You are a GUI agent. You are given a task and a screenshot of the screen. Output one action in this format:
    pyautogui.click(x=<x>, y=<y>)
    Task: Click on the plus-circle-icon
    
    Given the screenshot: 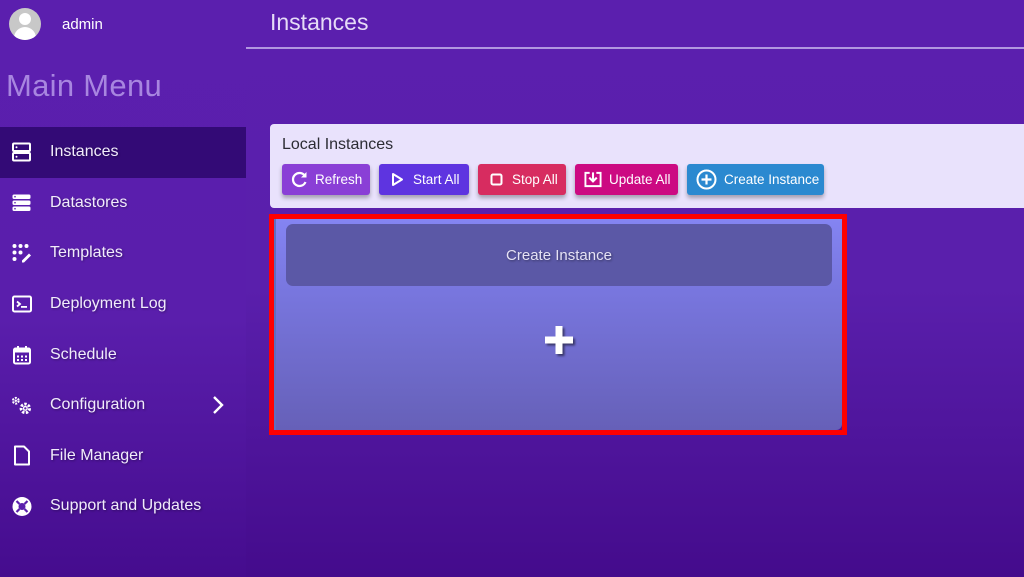 What is the action you would take?
    pyautogui.click(x=706, y=179)
    